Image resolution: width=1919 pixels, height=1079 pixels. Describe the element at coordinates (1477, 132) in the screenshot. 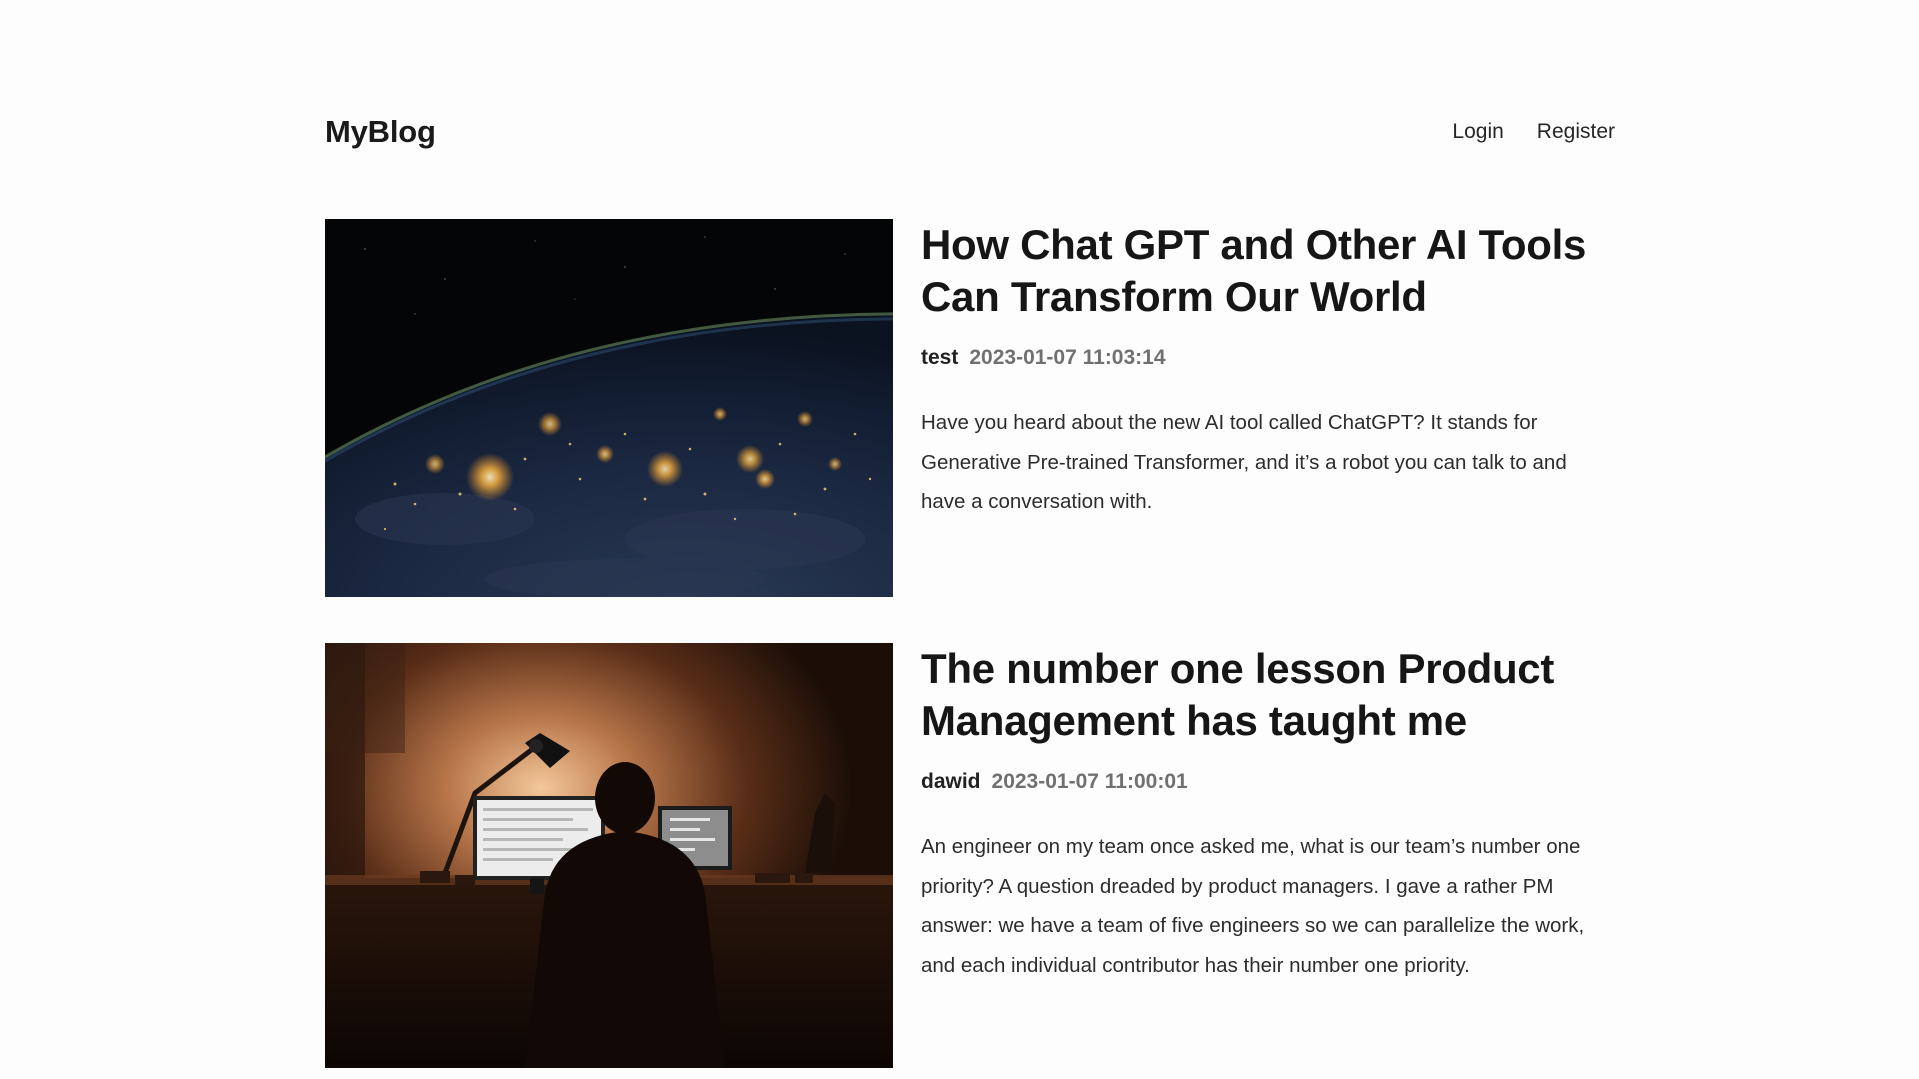

I see `login-link: Login` at that location.